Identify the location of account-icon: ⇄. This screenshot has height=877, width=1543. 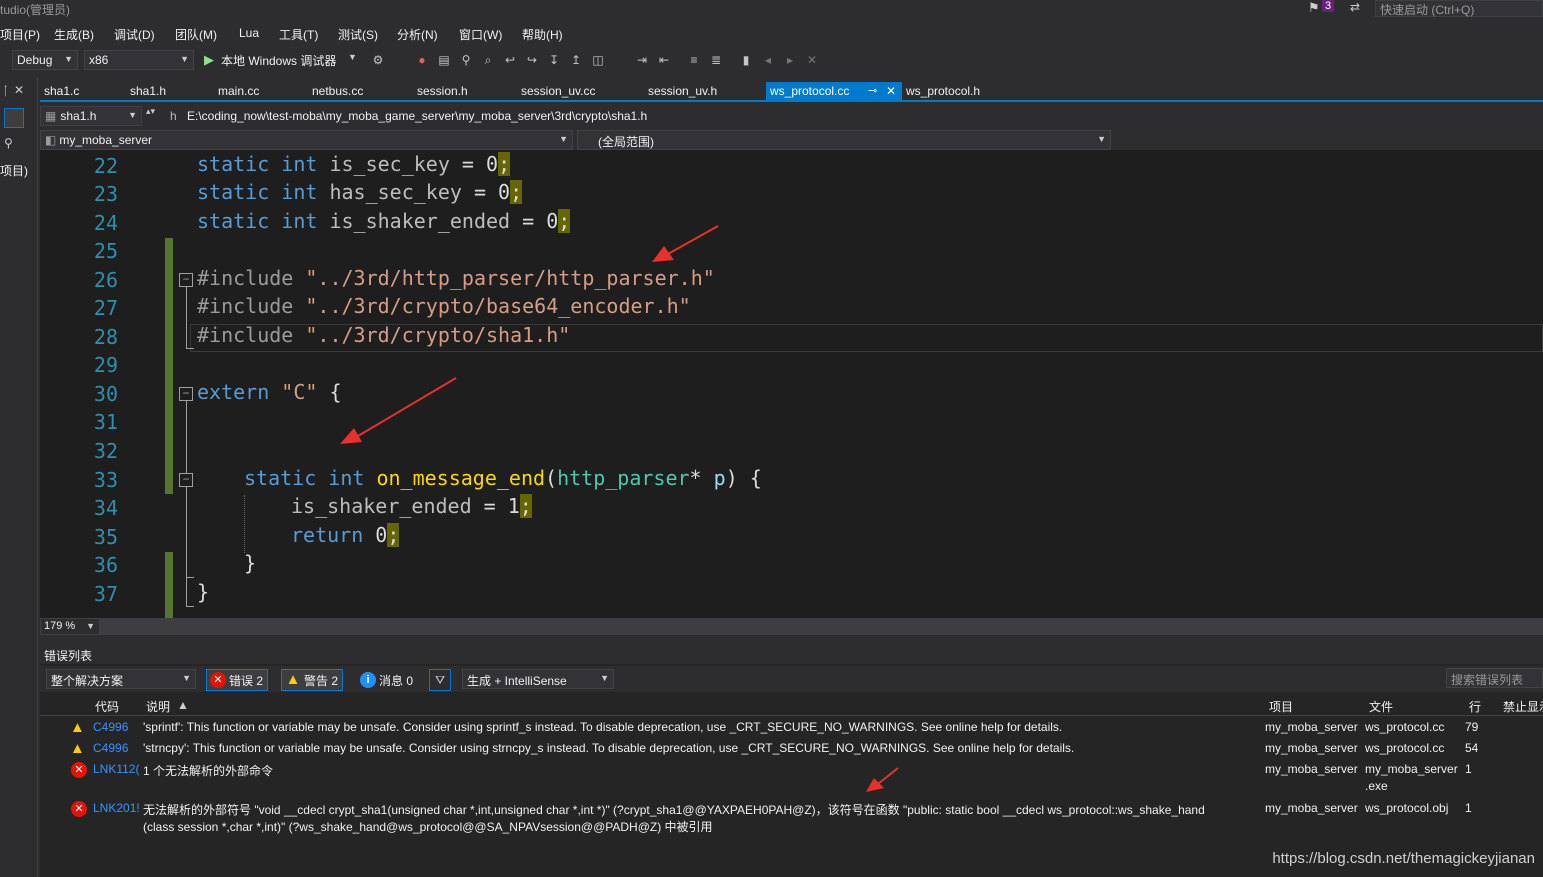
(1355, 7).